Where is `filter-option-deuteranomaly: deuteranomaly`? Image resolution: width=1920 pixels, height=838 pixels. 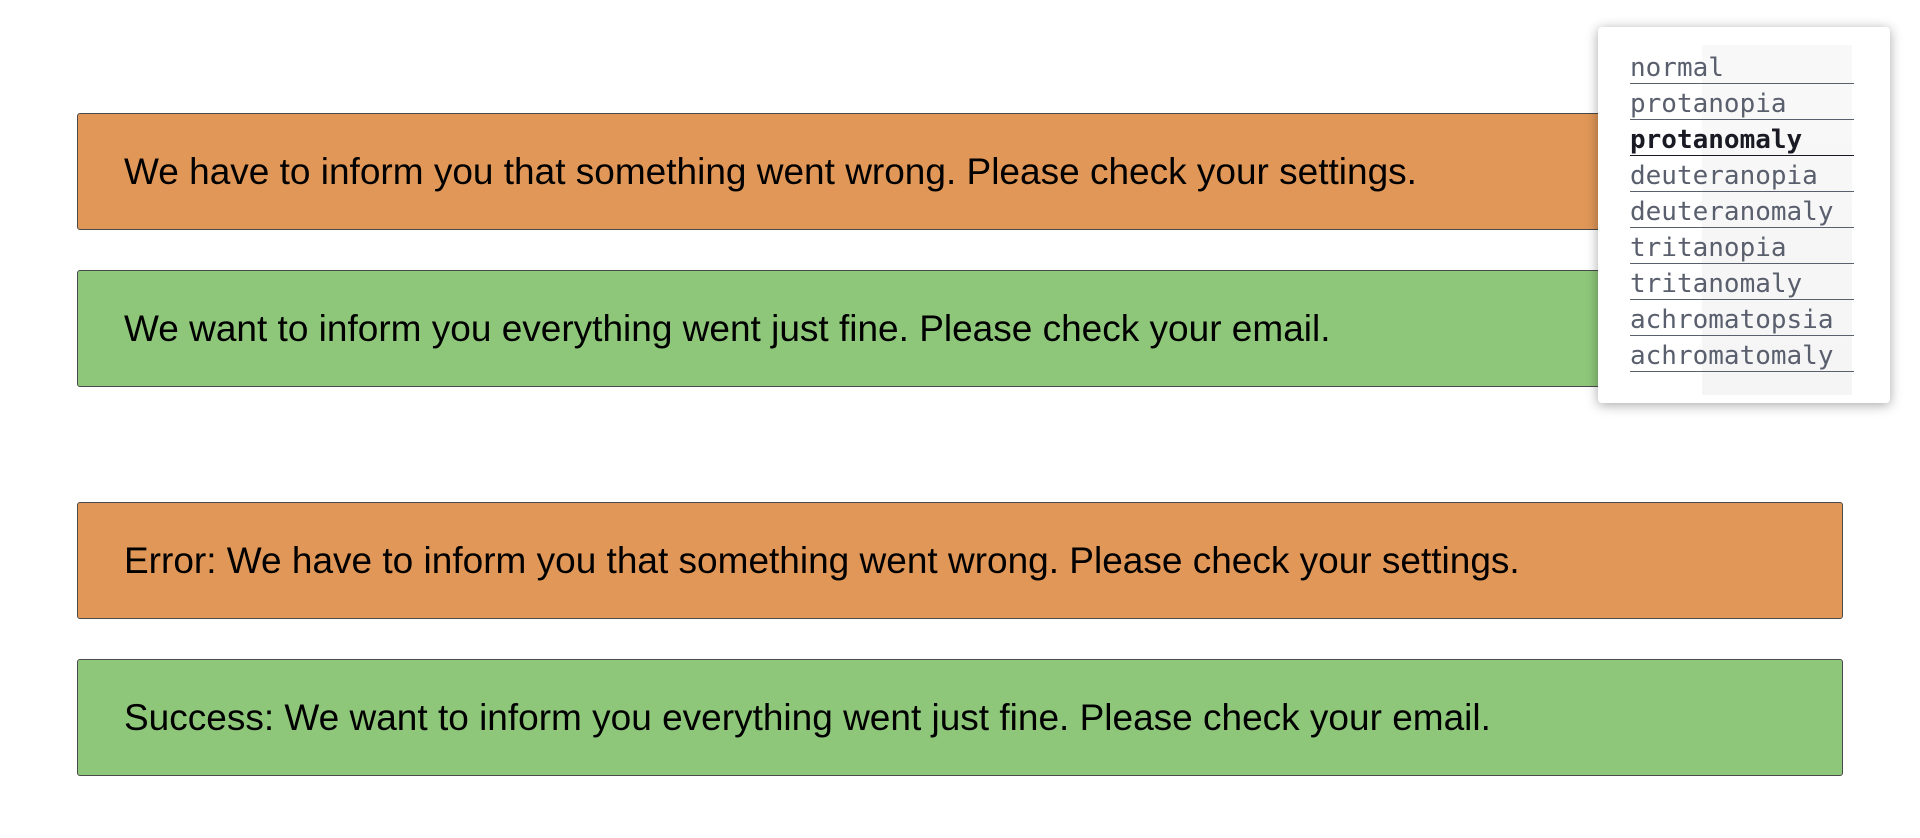
filter-option-deuteranomaly: deuteranomaly is located at coordinates (1742, 212).